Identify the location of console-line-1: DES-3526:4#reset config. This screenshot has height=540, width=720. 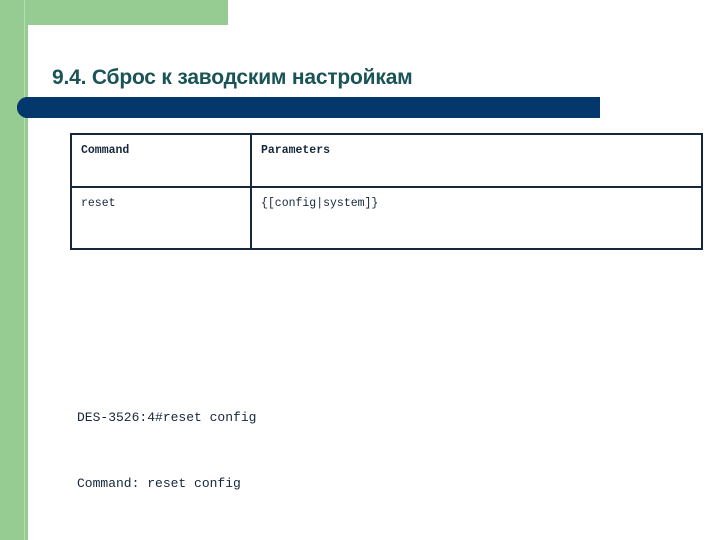
(167, 417).